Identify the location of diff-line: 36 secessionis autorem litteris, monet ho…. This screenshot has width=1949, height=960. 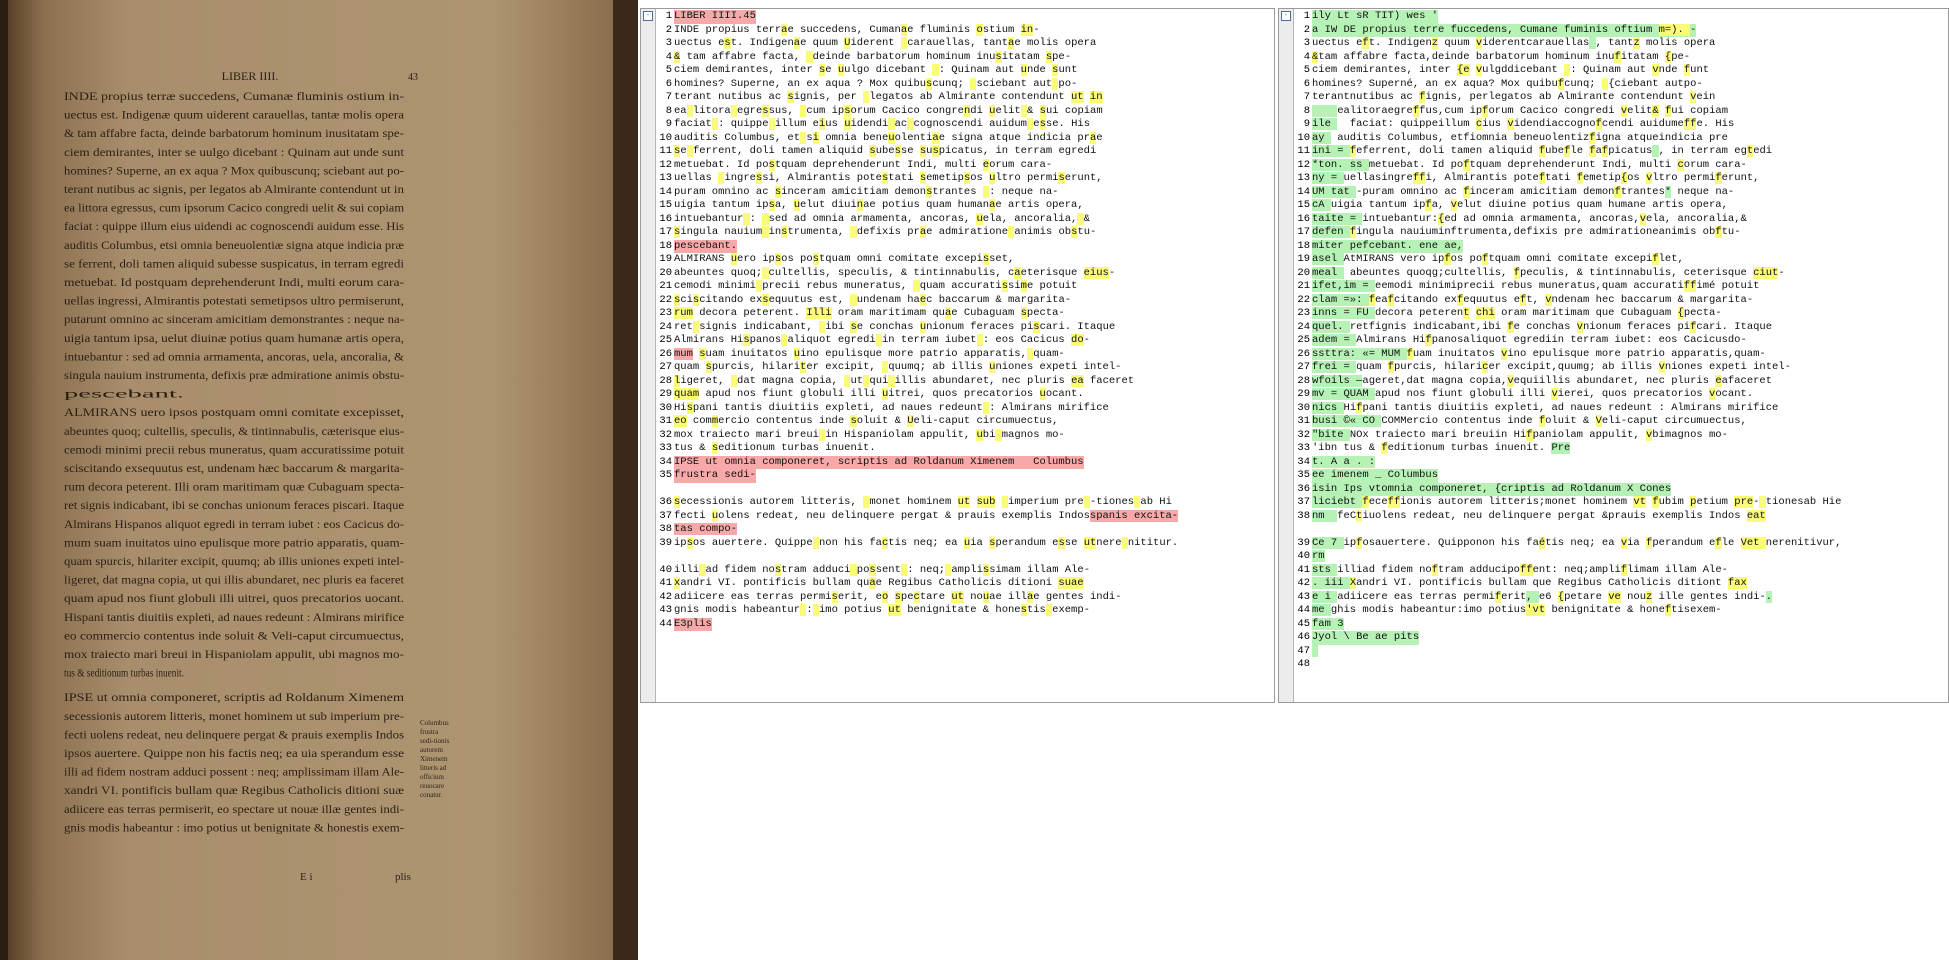
(965, 503).